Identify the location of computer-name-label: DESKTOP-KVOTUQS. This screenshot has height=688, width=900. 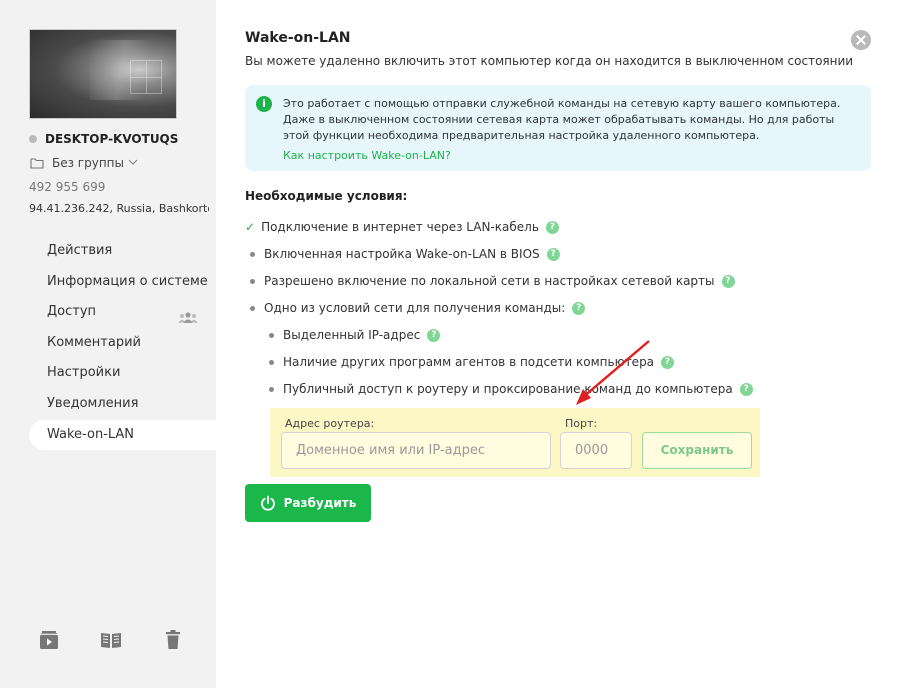
(112, 139).